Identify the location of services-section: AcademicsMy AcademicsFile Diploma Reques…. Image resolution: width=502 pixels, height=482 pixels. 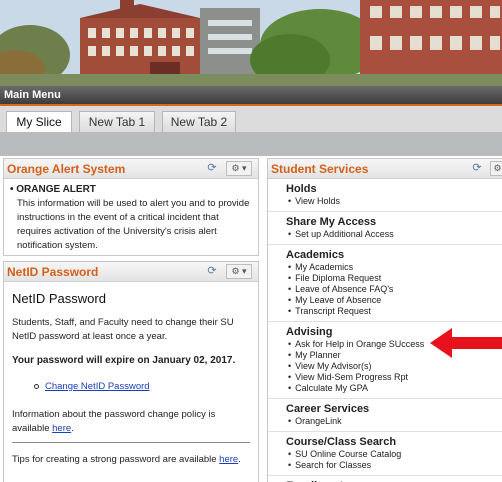
(385, 282).